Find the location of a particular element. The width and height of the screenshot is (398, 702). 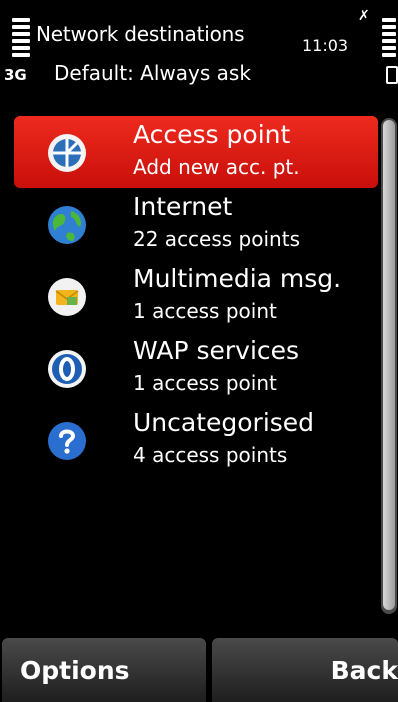

signal-strength-icon is located at coordinates (21, 38).